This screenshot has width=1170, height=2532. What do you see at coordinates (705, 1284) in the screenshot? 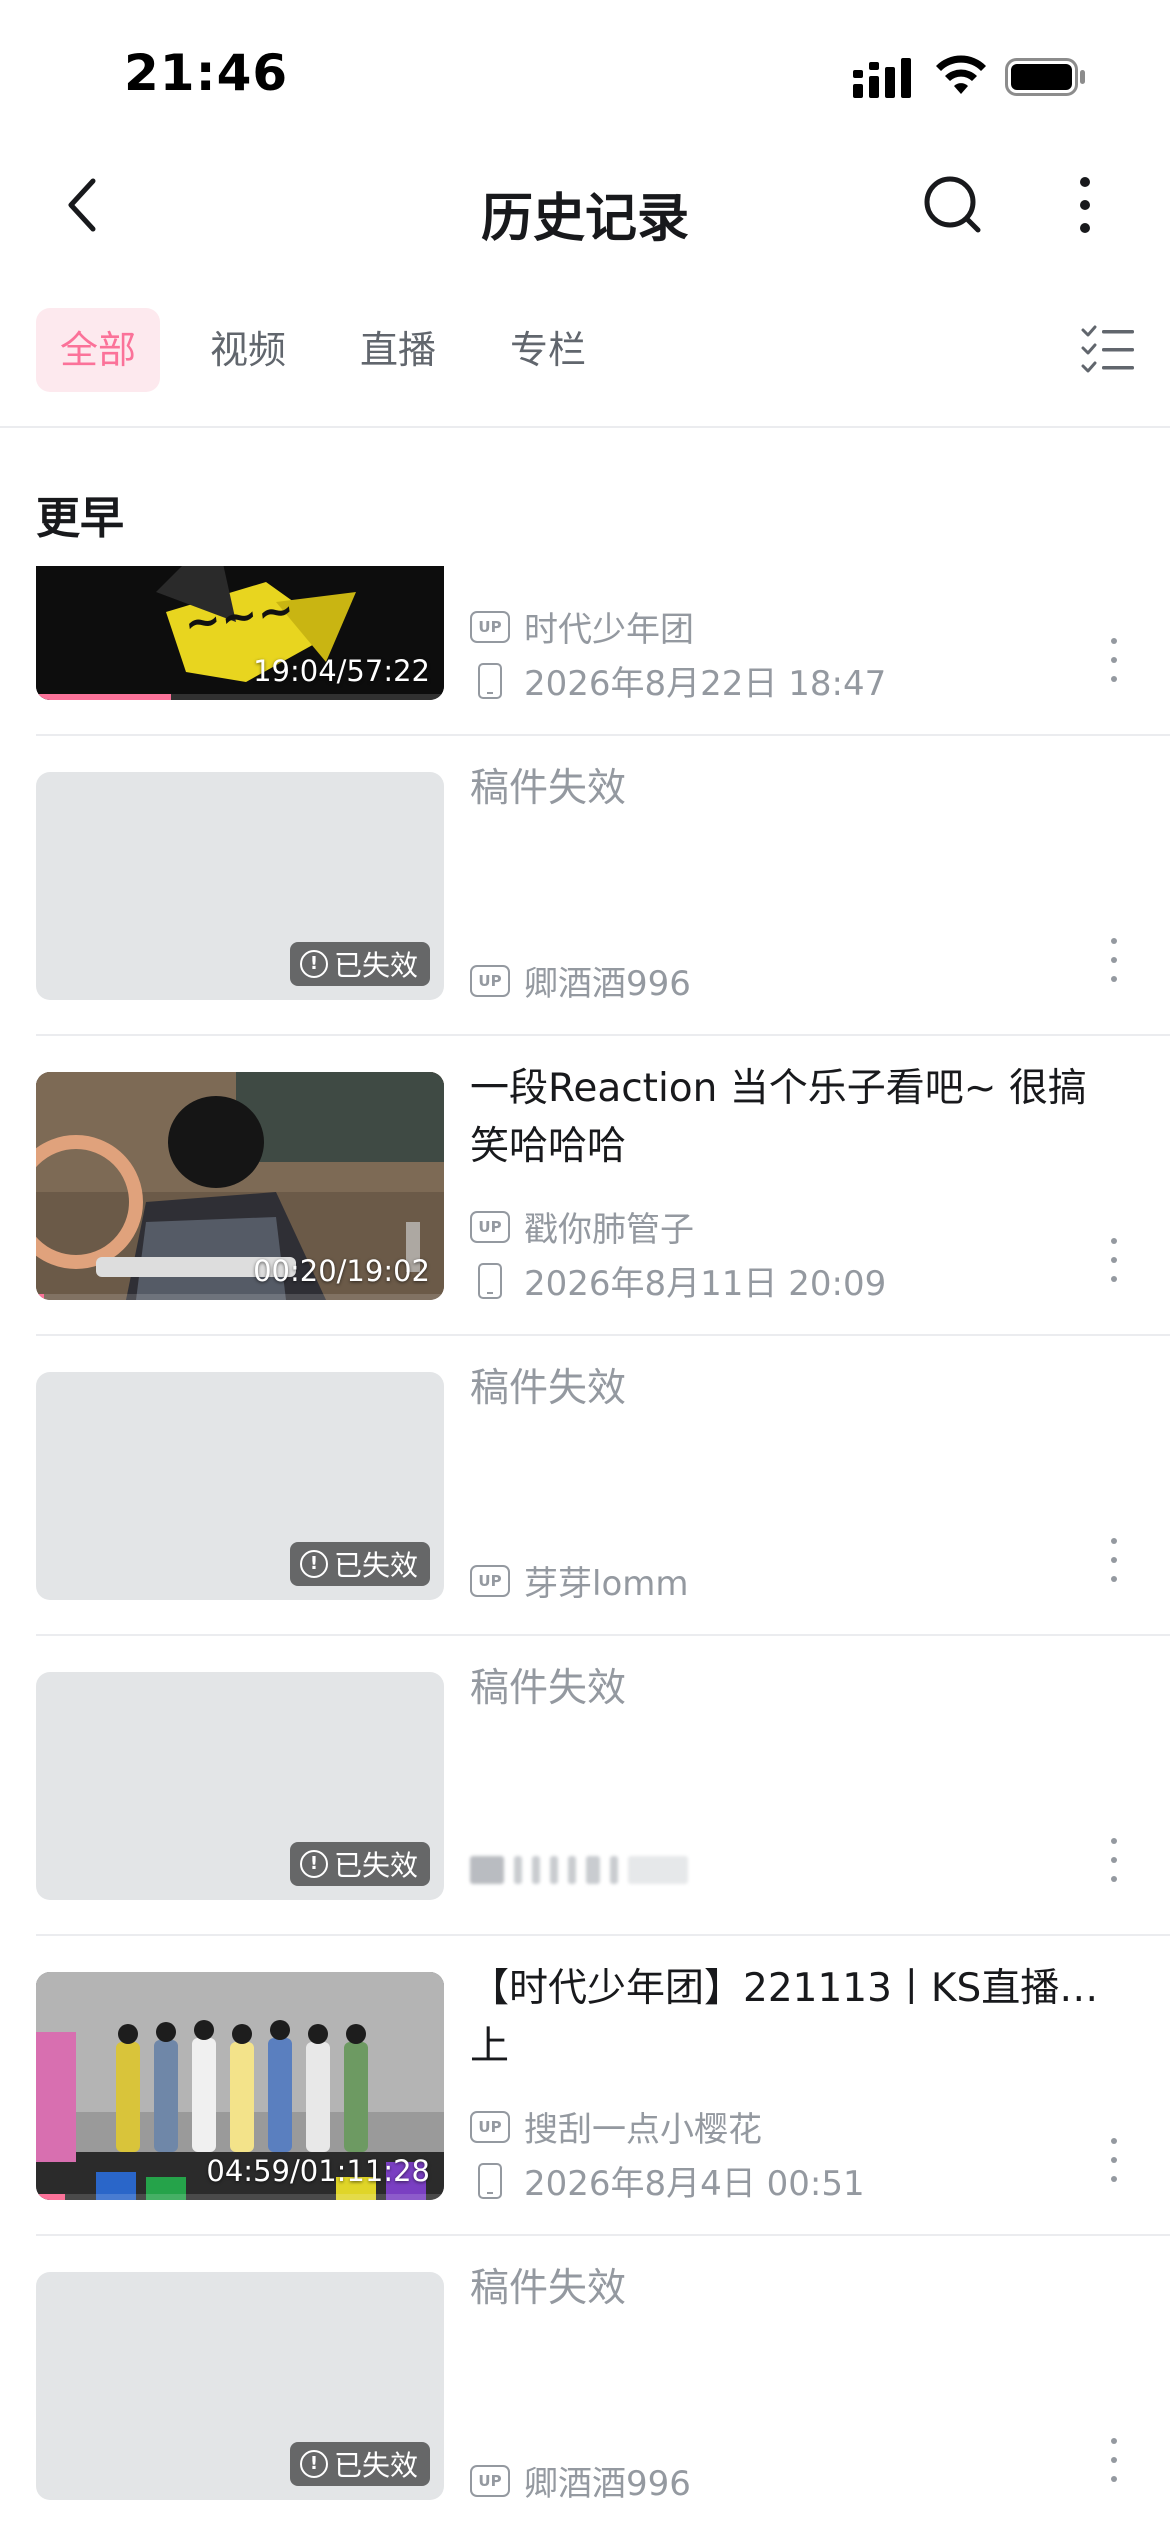
I see `watch-time: 2026年8月11日 20:09` at bounding box center [705, 1284].